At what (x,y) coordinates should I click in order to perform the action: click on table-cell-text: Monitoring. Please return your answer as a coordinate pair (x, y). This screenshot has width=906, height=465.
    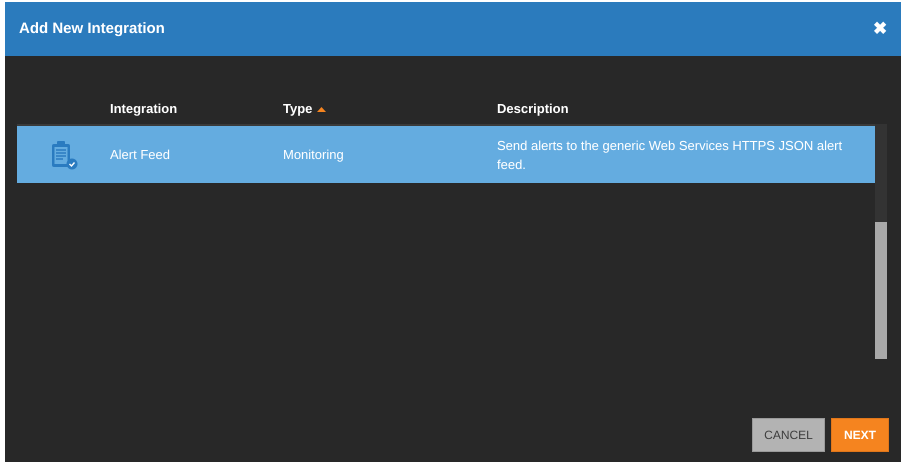
    Looking at the image, I should click on (314, 155).